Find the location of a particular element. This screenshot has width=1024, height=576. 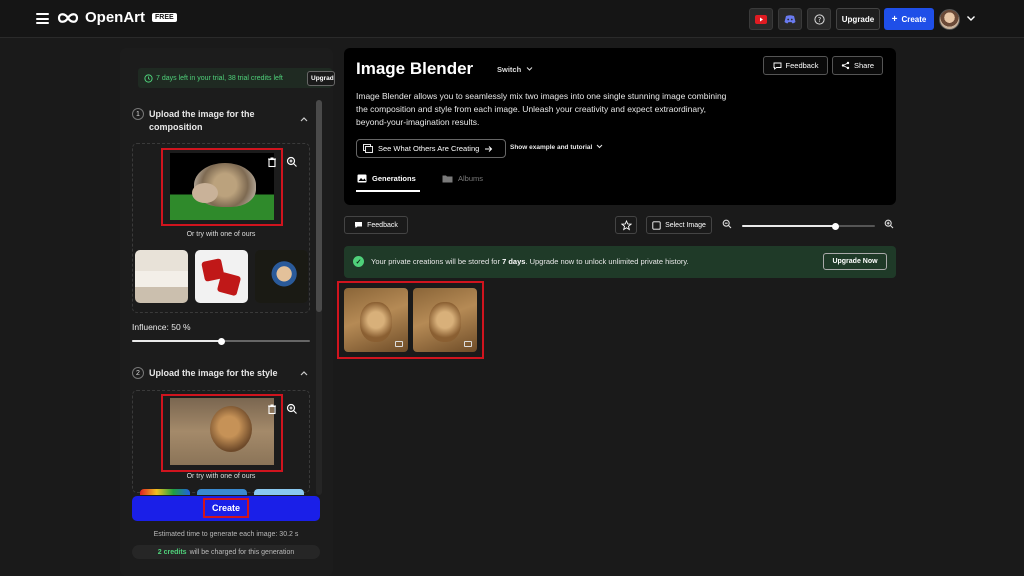

style-image is located at coordinates (222, 431).